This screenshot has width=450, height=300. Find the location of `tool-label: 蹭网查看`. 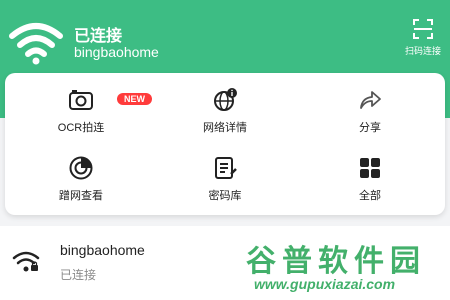

tool-label: 蹭网查看 is located at coordinates (81, 196).